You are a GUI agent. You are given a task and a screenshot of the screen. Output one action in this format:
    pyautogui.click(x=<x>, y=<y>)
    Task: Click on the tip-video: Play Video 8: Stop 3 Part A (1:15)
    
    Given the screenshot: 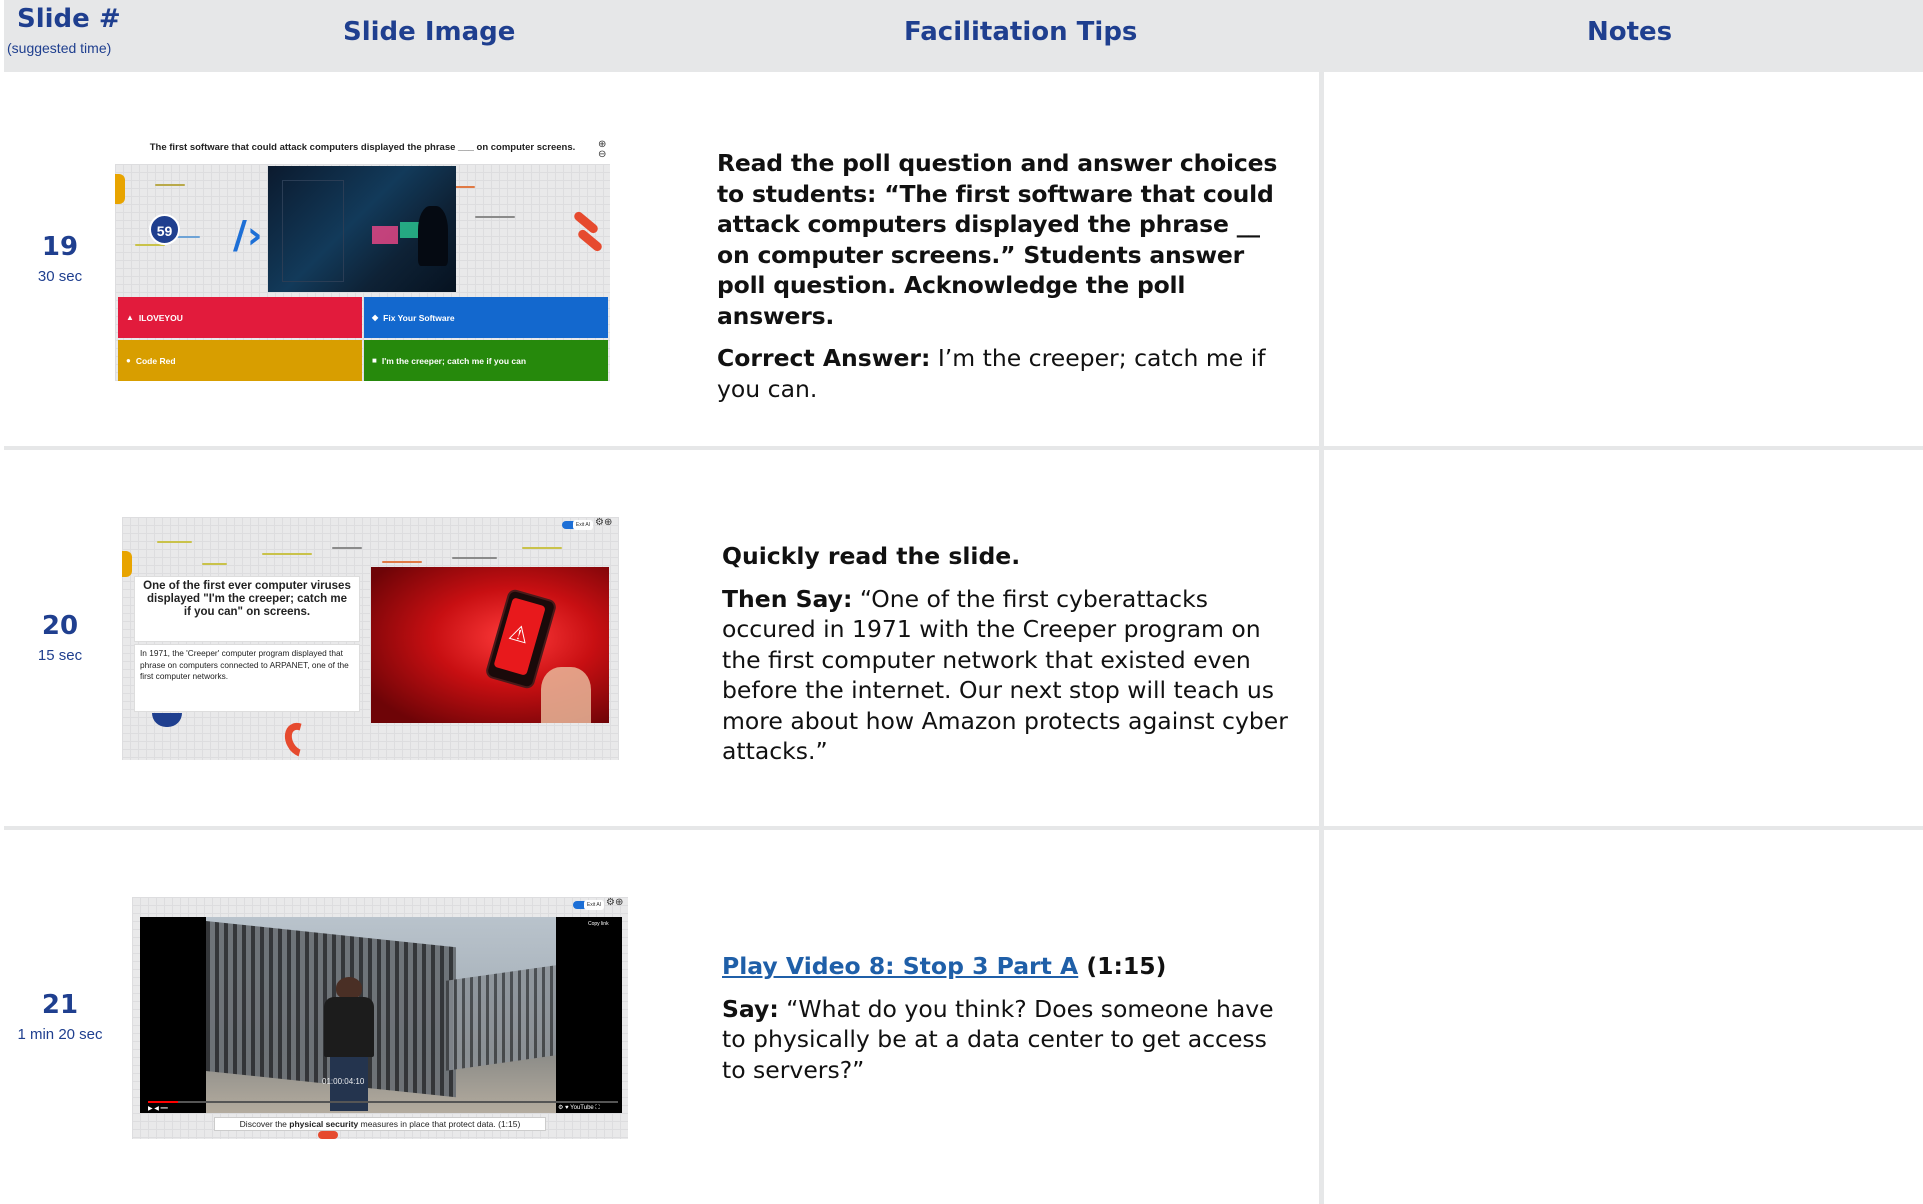 What is the action you would take?
    pyautogui.click(x=1007, y=966)
    